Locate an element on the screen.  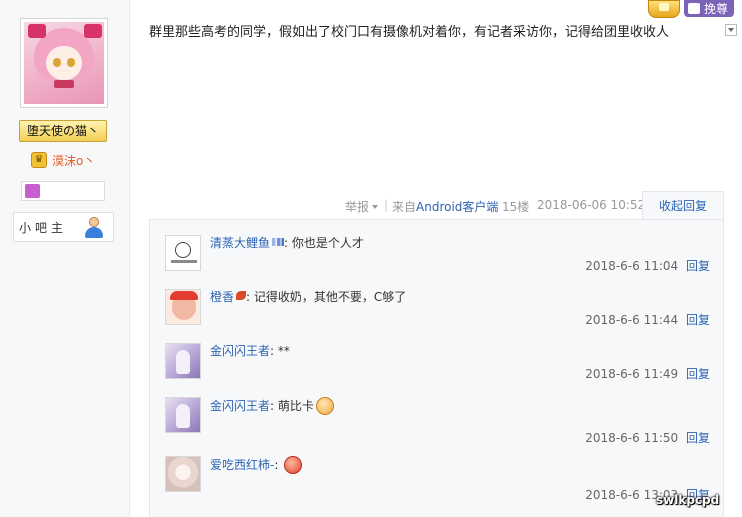
floor-number: 15楼 is located at coordinates (516, 207).